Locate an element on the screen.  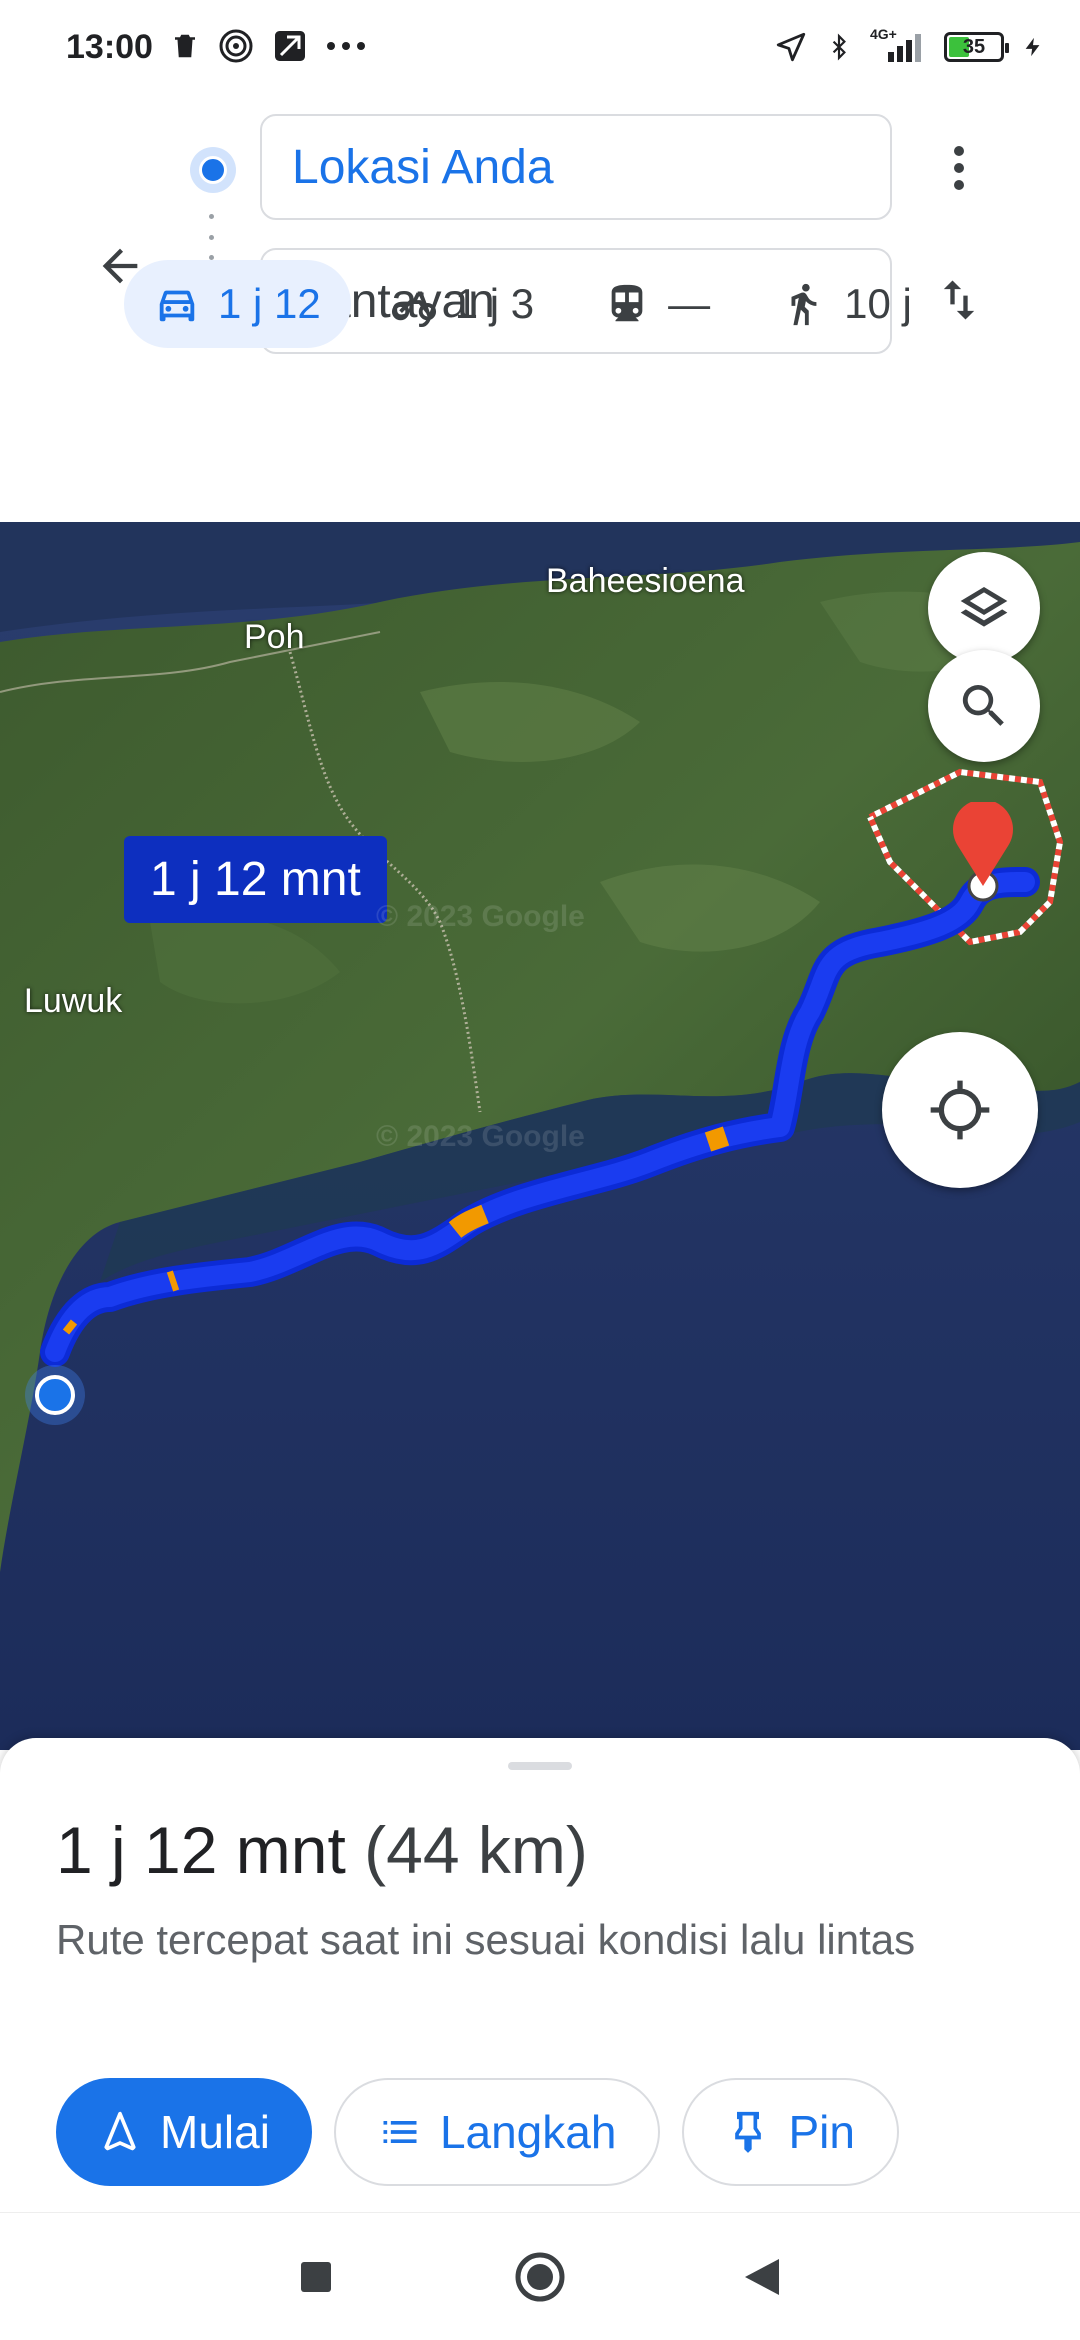
pushpin-icon is located at coordinates (748, 2132).